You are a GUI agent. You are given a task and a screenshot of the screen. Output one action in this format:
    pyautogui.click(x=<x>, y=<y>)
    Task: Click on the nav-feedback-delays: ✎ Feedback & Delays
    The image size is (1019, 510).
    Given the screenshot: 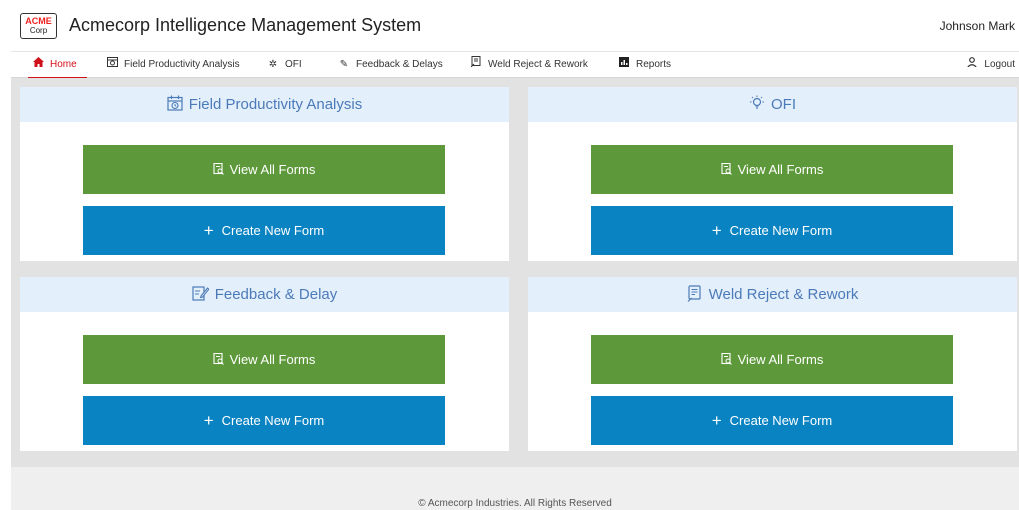 What is the action you would take?
    pyautogui.click(x=390, y=65)
    